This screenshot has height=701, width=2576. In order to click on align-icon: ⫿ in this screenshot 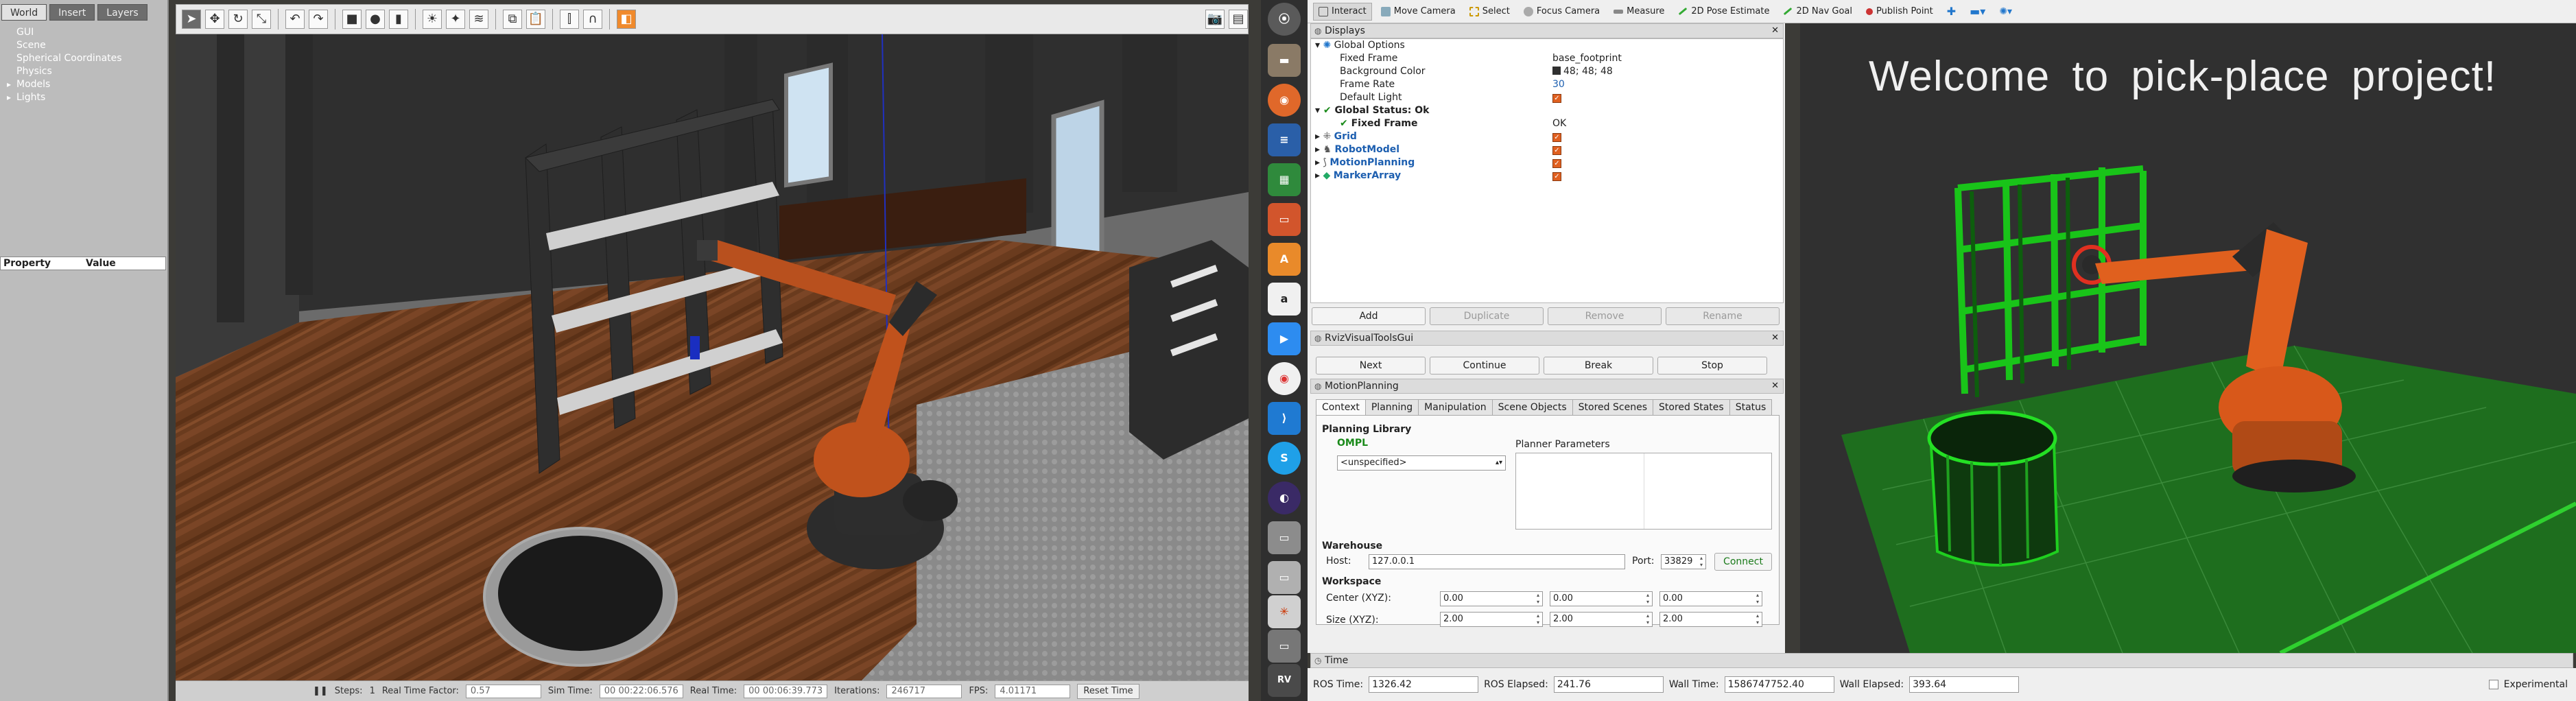, I will do `click(569, 20)`.